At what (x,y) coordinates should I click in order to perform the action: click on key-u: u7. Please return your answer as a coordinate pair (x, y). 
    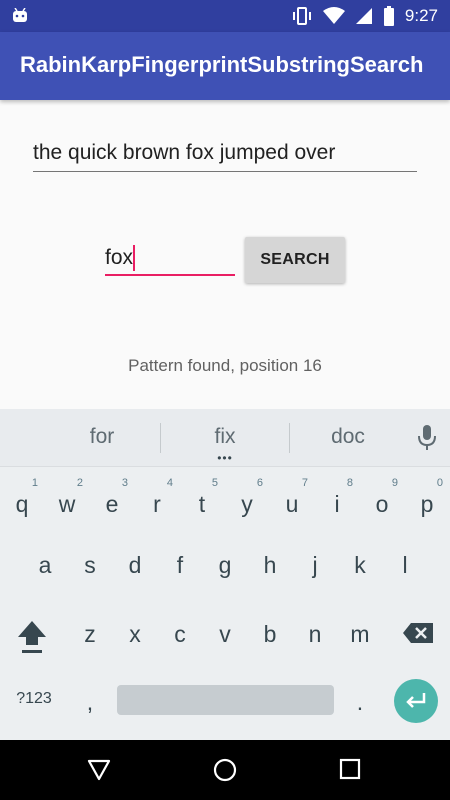
    Looking at the image, I should click on (292, 497).